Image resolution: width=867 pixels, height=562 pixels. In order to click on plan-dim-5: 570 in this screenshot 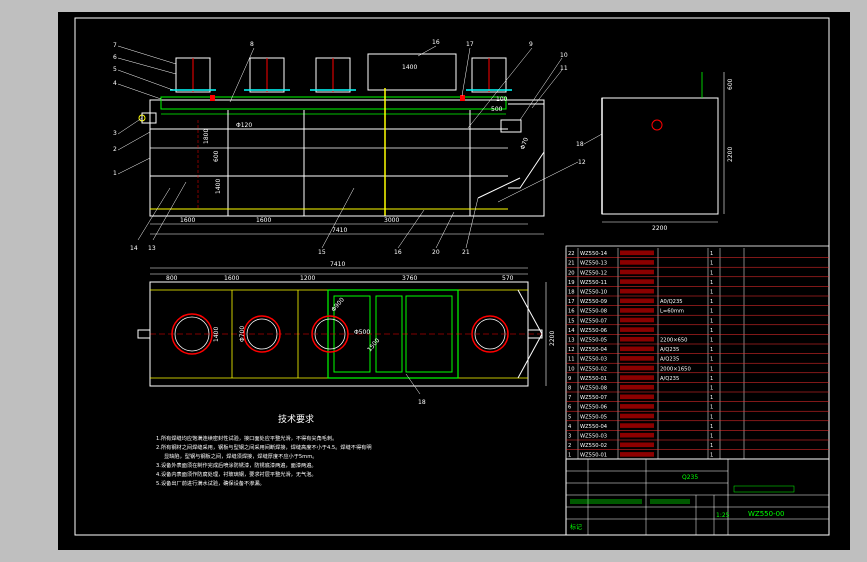, I will do `click(508, 278)`.